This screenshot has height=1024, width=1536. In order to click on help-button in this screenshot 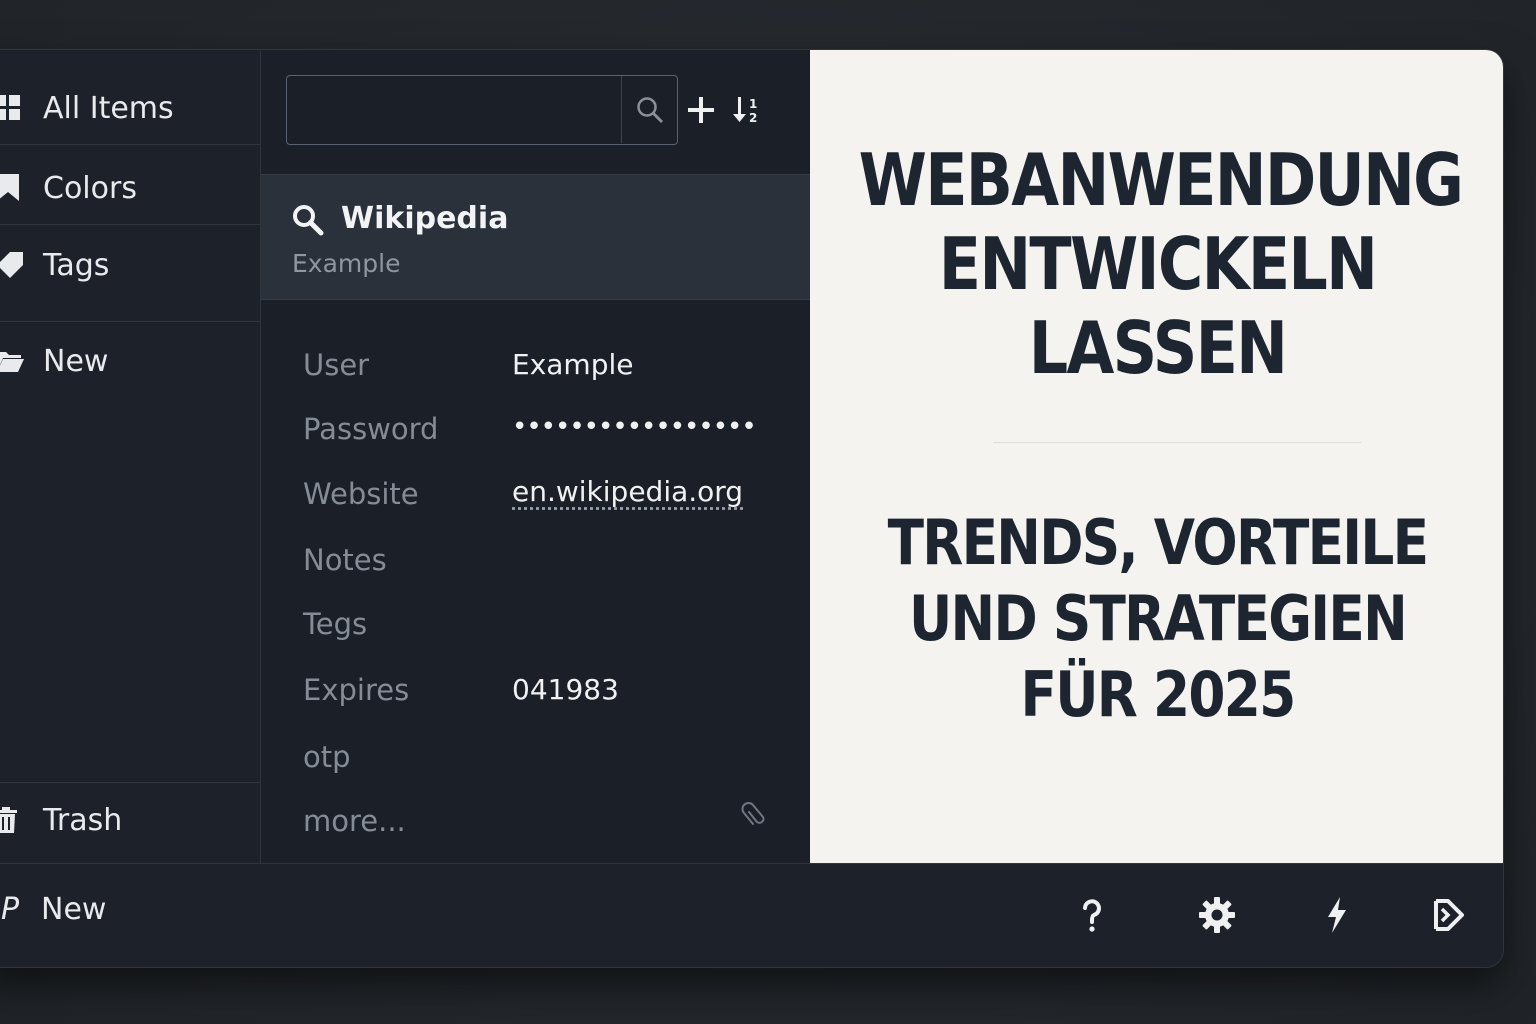, I will do `click(1092, 915)`.